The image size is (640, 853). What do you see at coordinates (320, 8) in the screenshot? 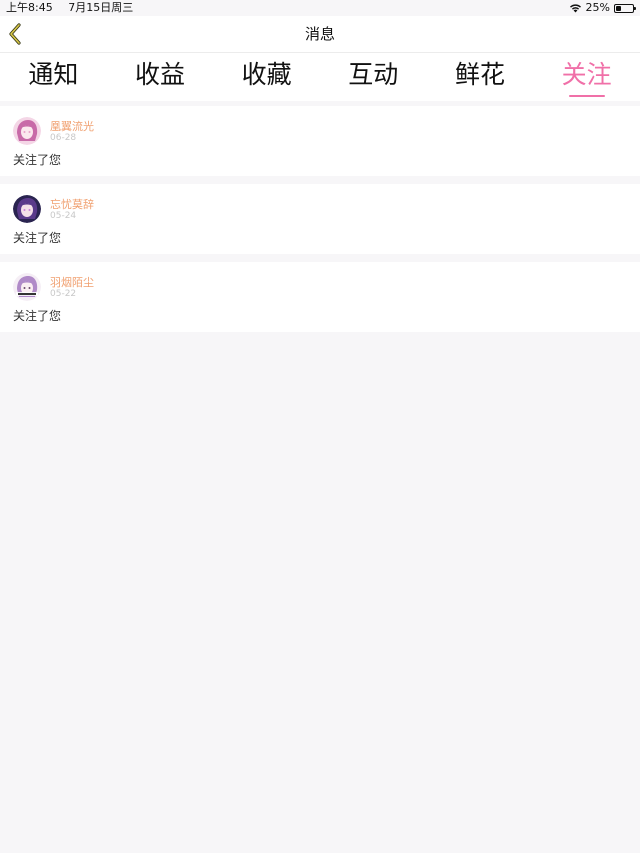
I see `status-bar: 上午8:45 7月15日周三 25%` at bounding box center [320, 8].